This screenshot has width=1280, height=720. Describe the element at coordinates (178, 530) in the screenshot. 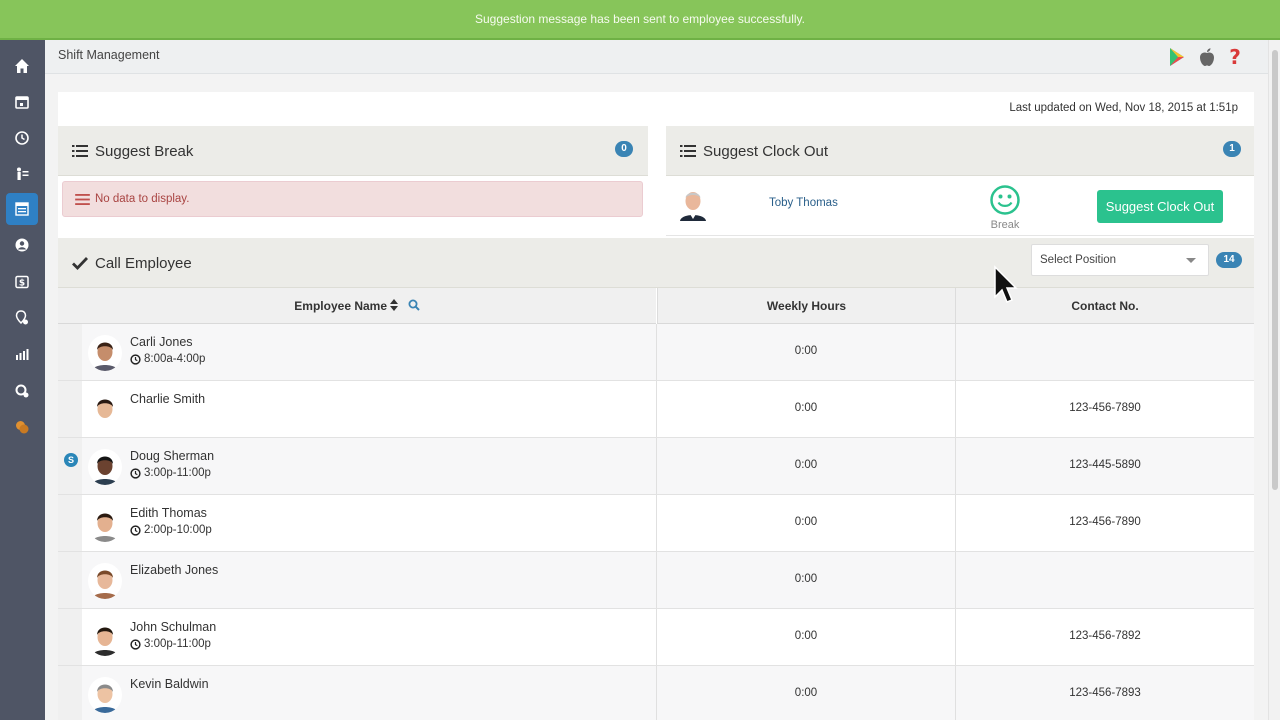

I see `shift-time-text: 2:00p-10:00p` at that location.